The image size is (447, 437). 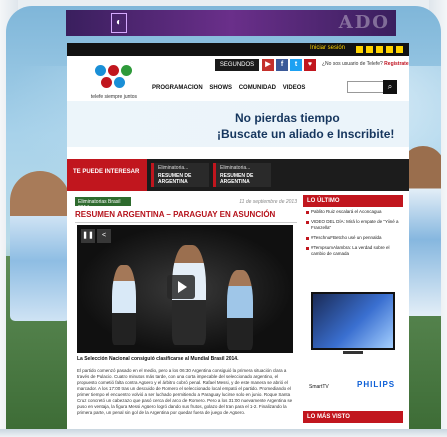 I want to click on telefe-logo: telefe siempre juntos, so click(x=114, y=82).